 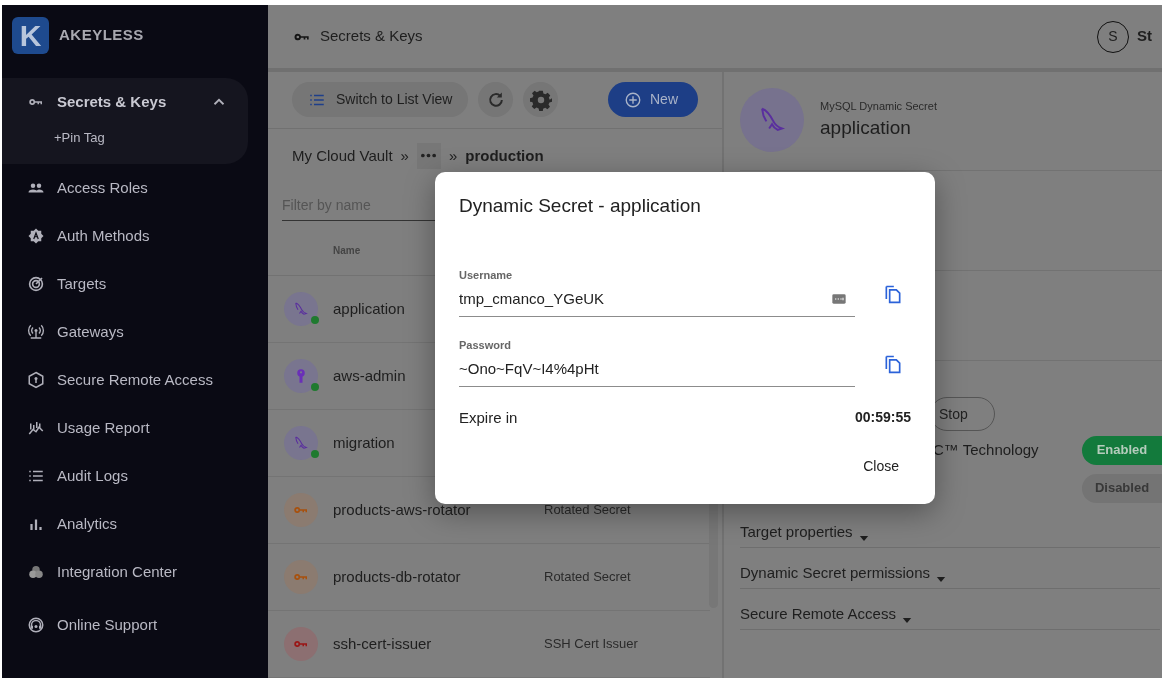 What do you see at coordinates (36, 332) in the screenshot?
I see `antenna-icon` at bounding box center [36, 332].